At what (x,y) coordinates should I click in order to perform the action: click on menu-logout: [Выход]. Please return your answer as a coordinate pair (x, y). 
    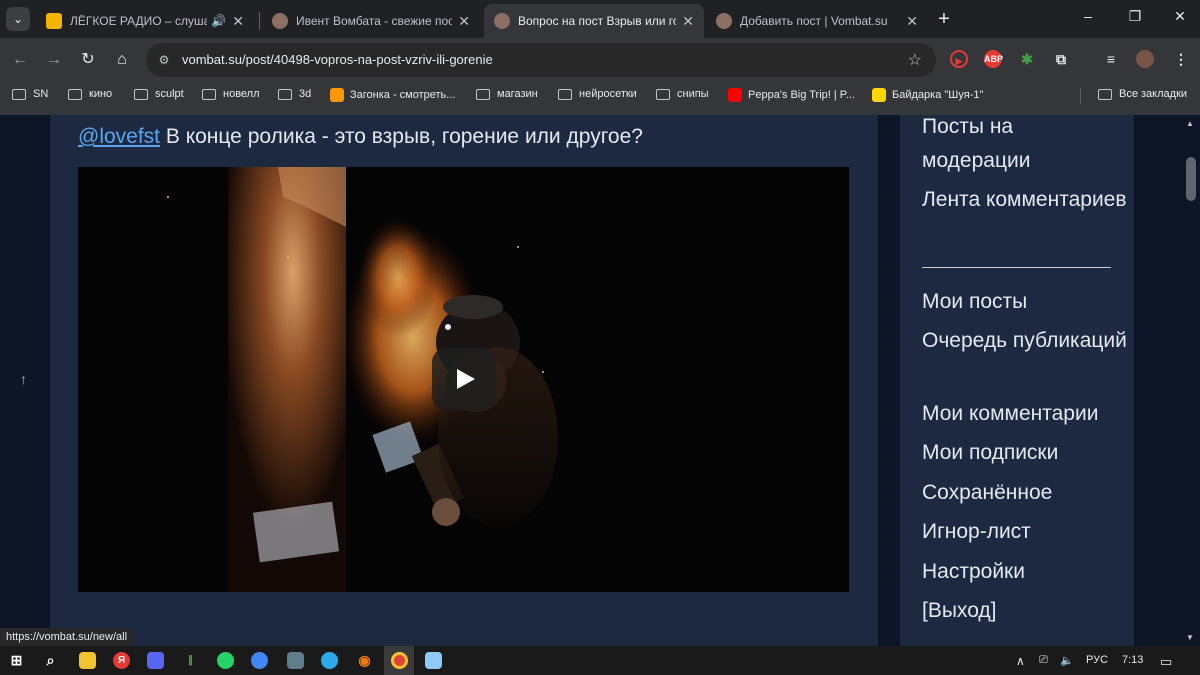
    Looking at the image, I should click on (1024, 611).